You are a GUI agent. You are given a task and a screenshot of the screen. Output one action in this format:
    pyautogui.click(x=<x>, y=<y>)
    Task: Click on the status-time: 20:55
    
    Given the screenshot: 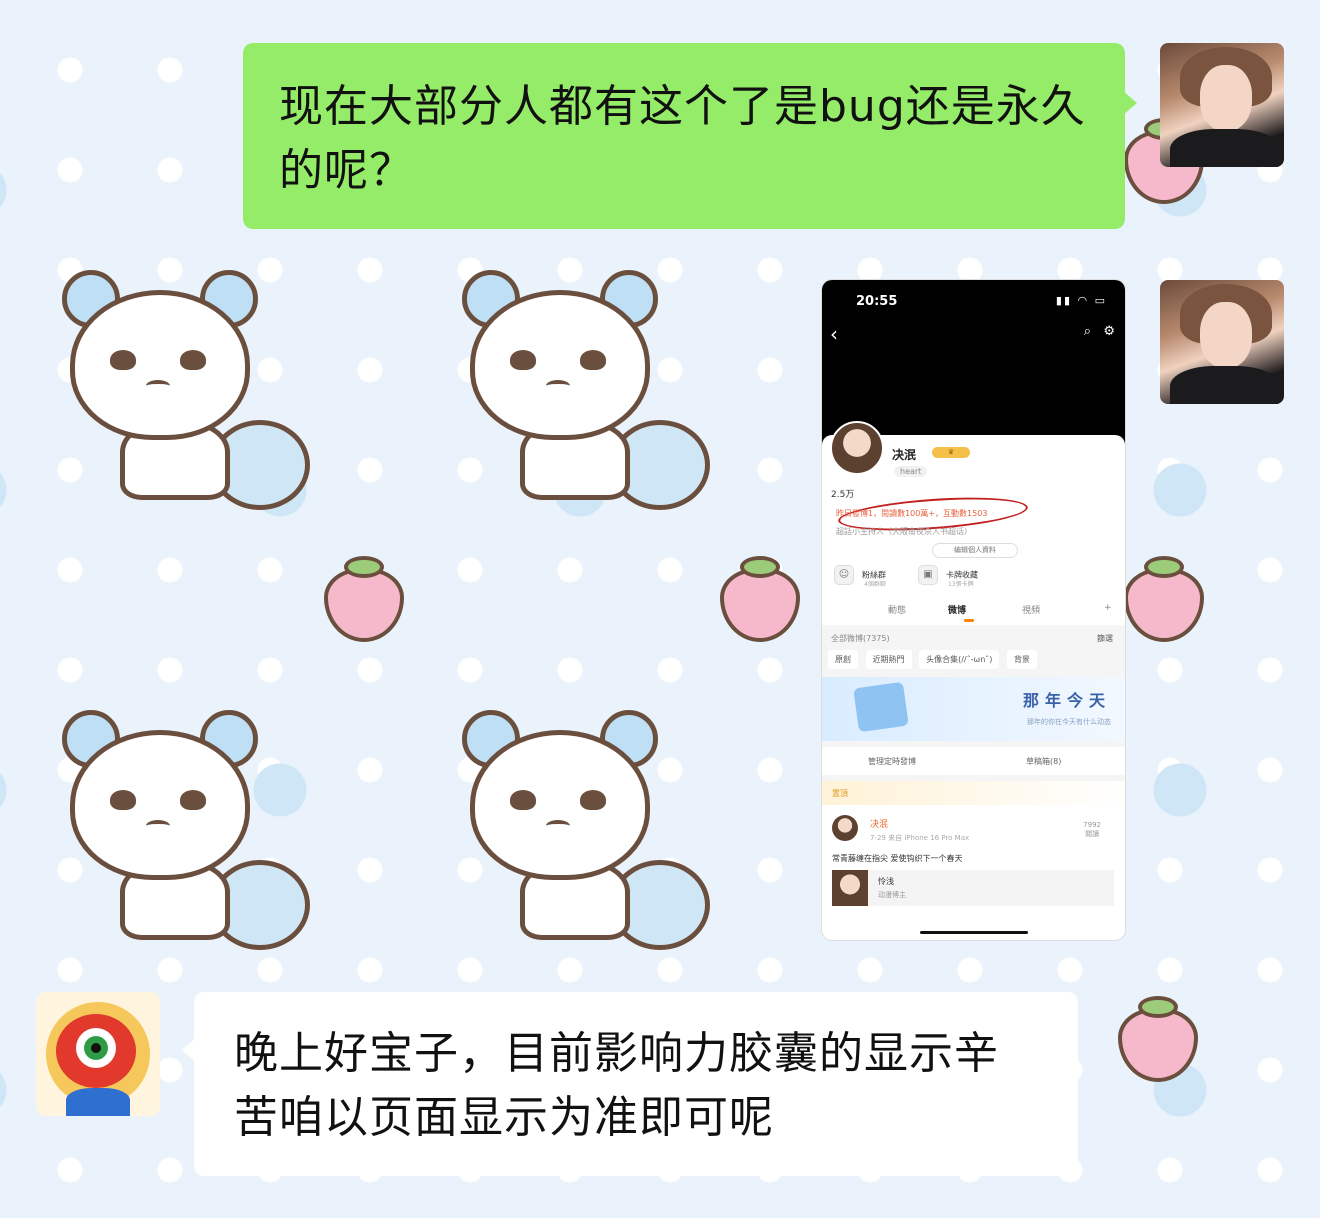 What is the action you would take?
    pyautogui.click(x=877, y=301)
    